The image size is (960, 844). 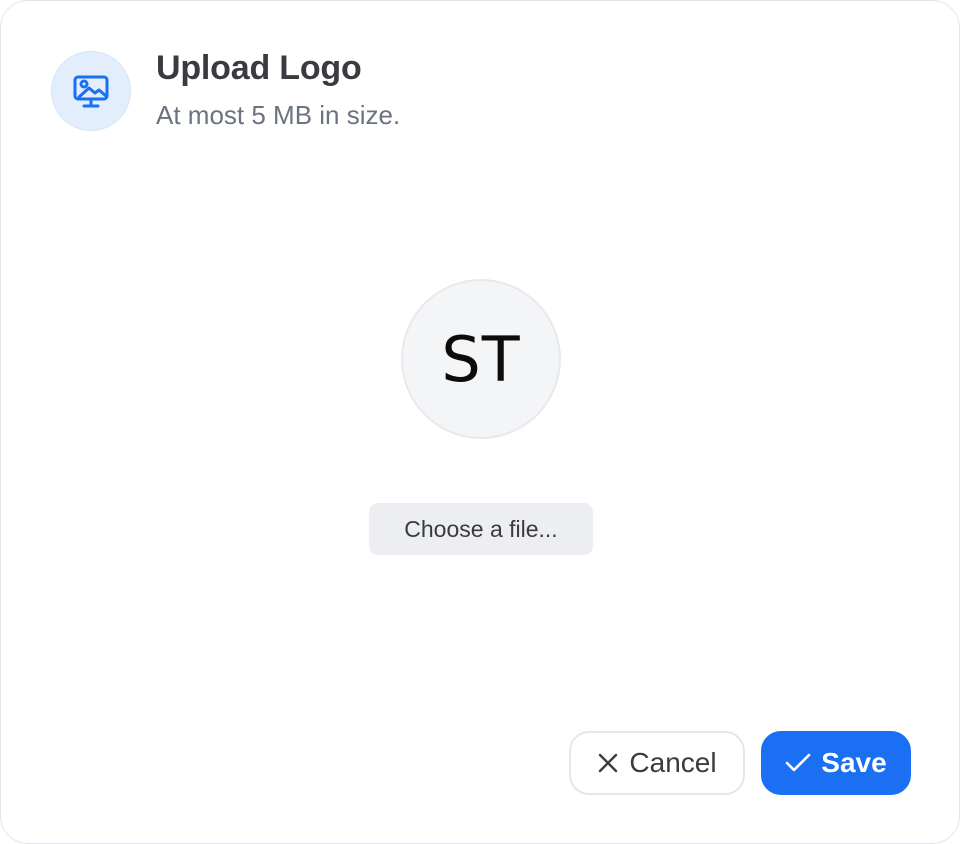 I want to click on avatar-initials: ST, so click(x=481, y=359).